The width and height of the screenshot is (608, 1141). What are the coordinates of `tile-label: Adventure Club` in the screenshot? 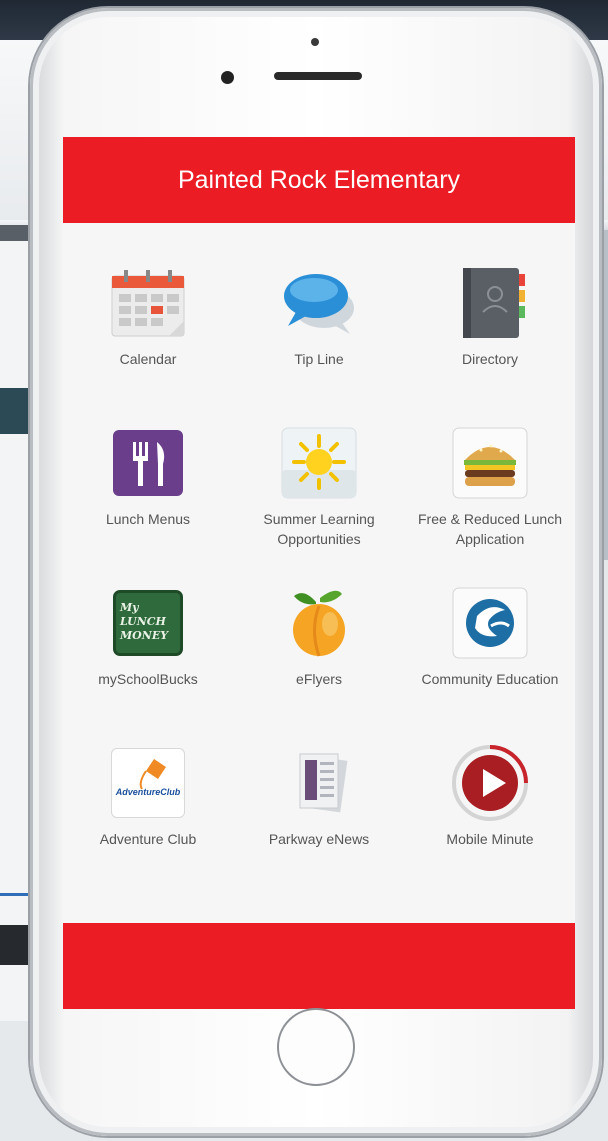 It's located at (148, 839).